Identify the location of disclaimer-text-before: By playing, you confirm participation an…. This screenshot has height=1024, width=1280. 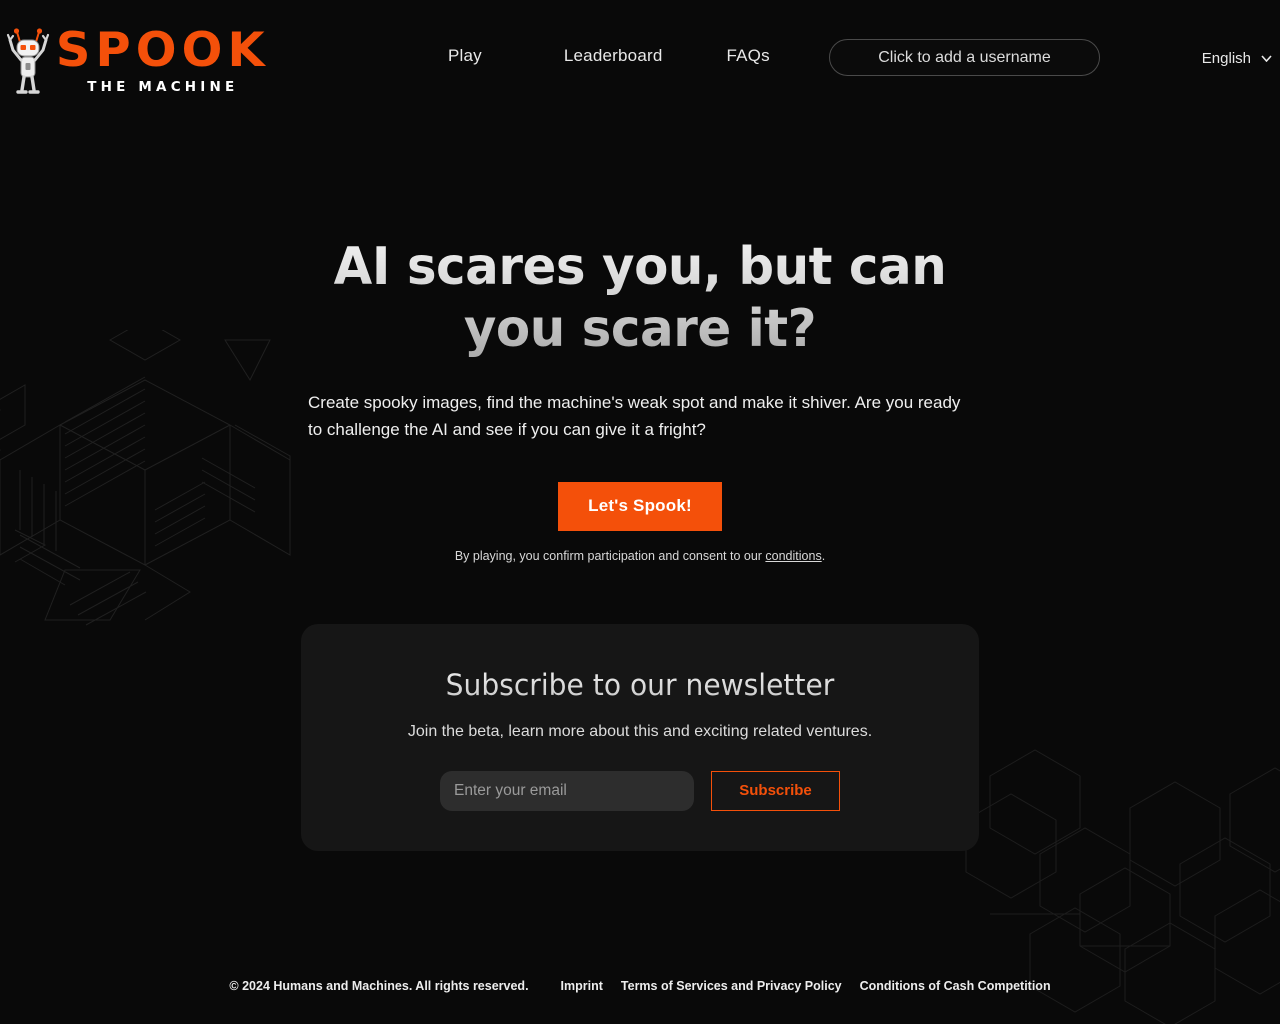
(610, 555).